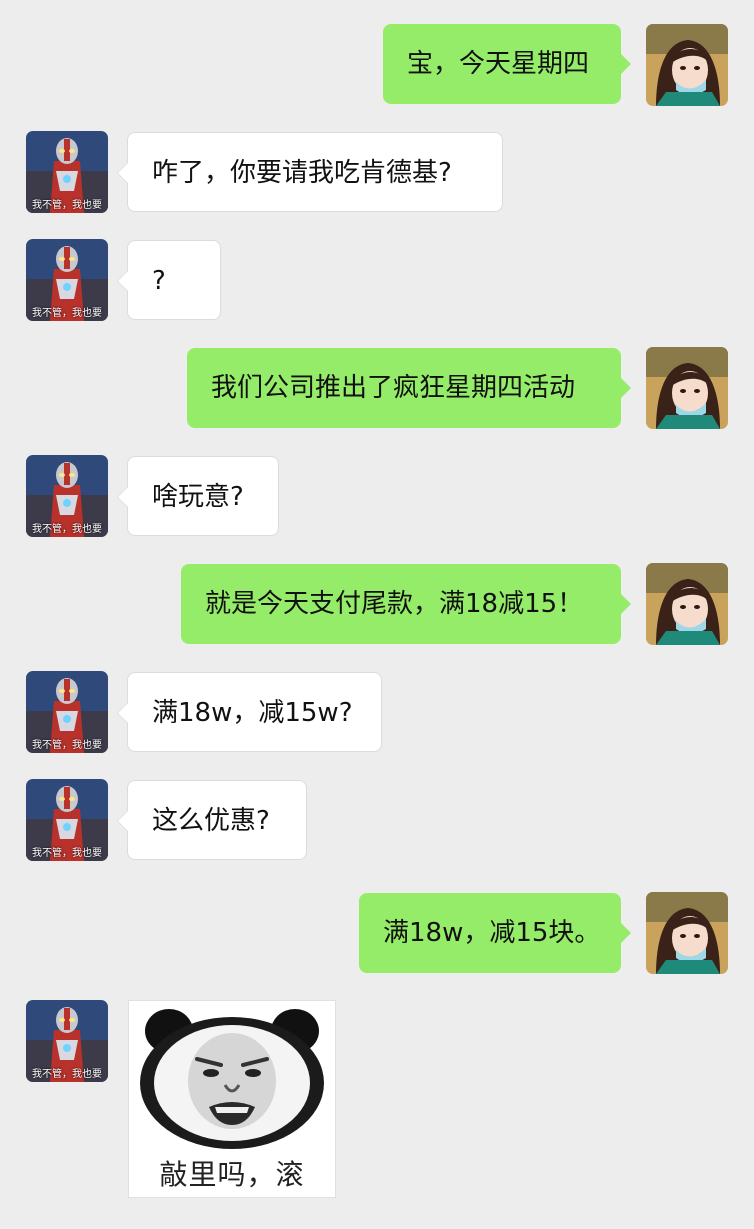 This screenshot has width=754, height=1229. I want to click on message-bubble-incoming: 满18w，减15w?, so click(249, 712).